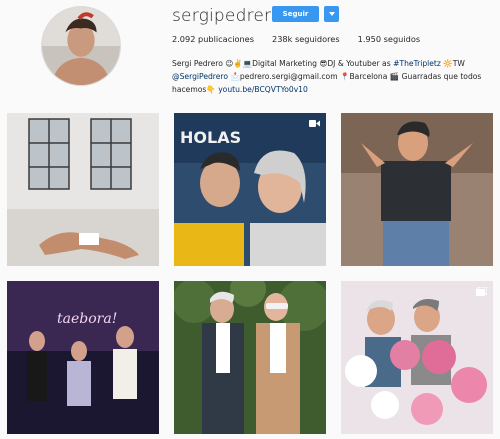 The height and width of the screenshot is (439, 500). Describe the element at coordinates (295, 14) in the screenshot. I see `follow-button: Seguir` at that location.